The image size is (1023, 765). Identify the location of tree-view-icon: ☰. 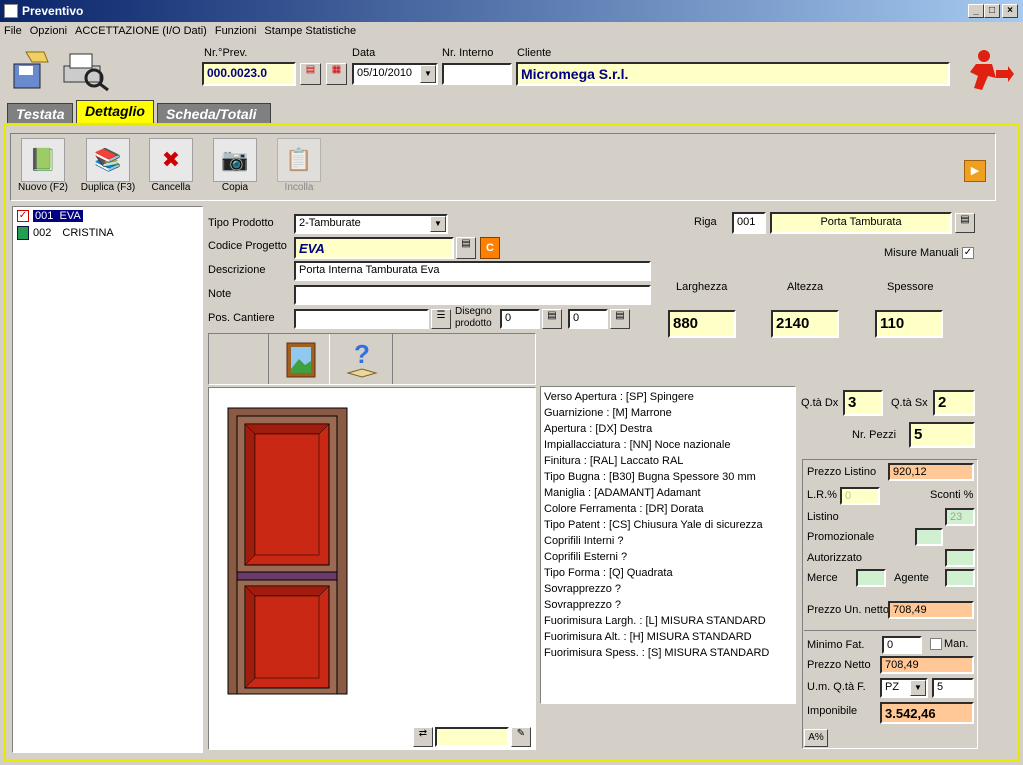
(441, 319).